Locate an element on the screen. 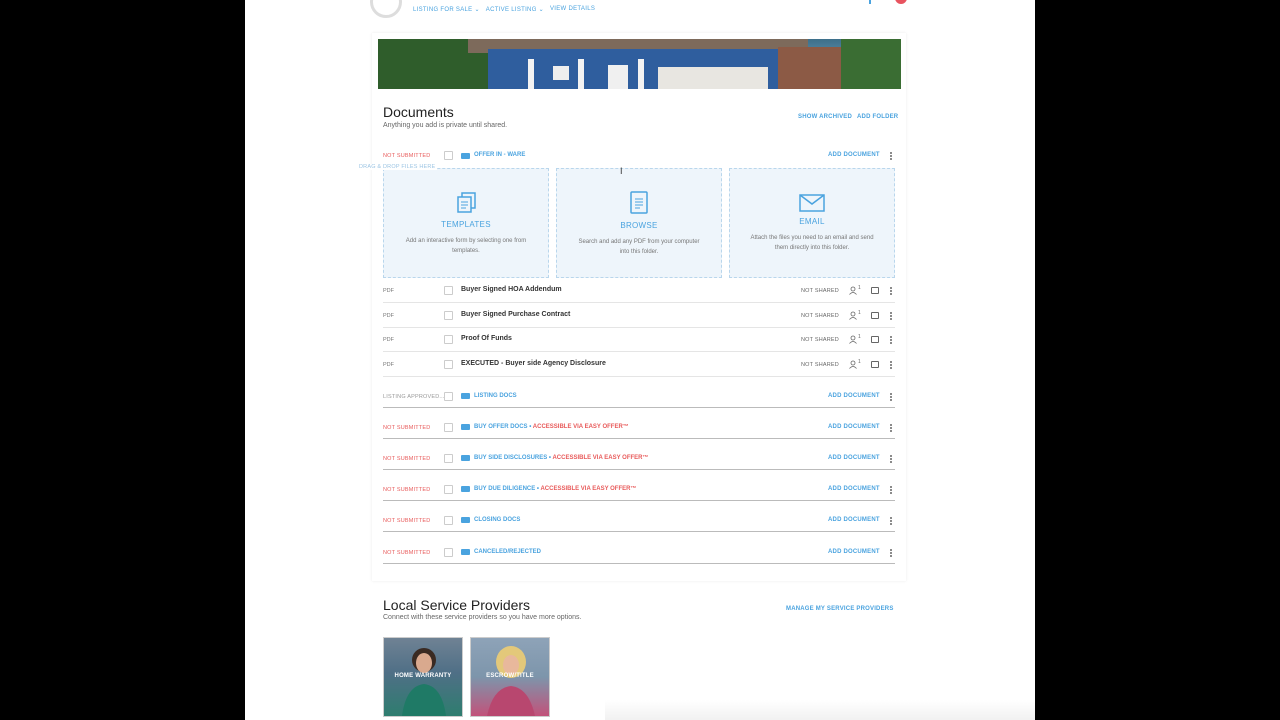 The height and width of the screenshot is (720, 1280). folder-name: OFFER IN - WARE is located at coordinates (499, 155).